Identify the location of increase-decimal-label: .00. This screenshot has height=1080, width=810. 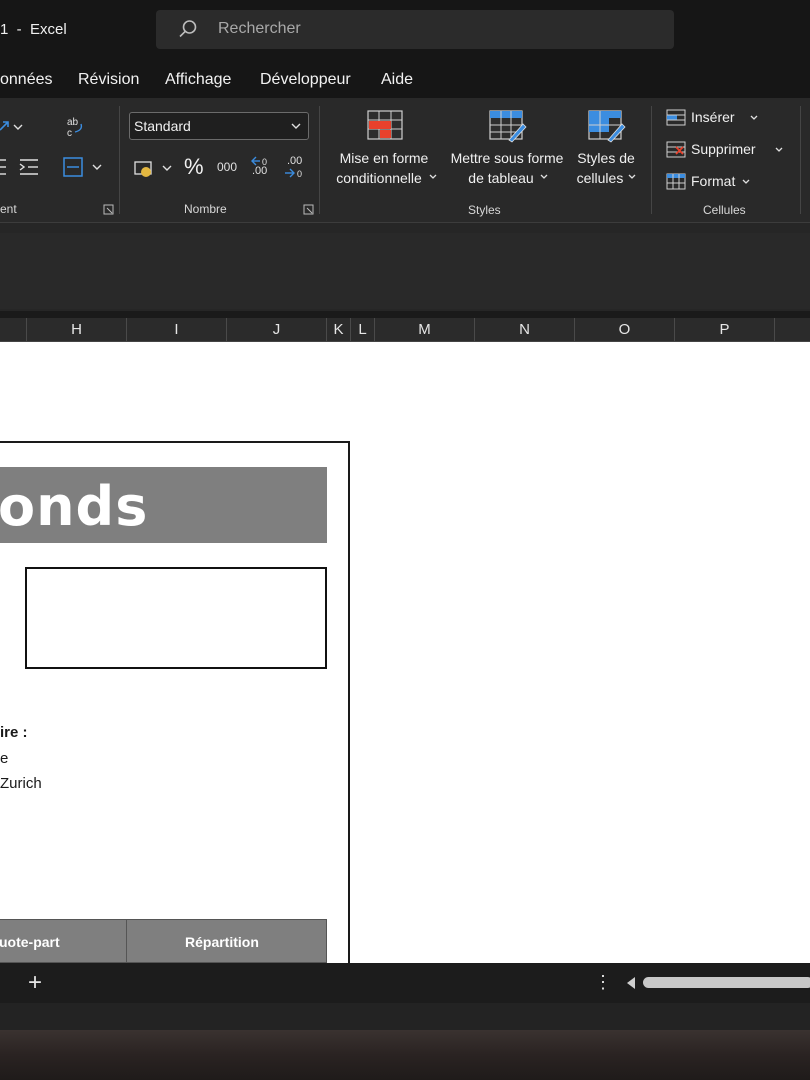
(260, 171).